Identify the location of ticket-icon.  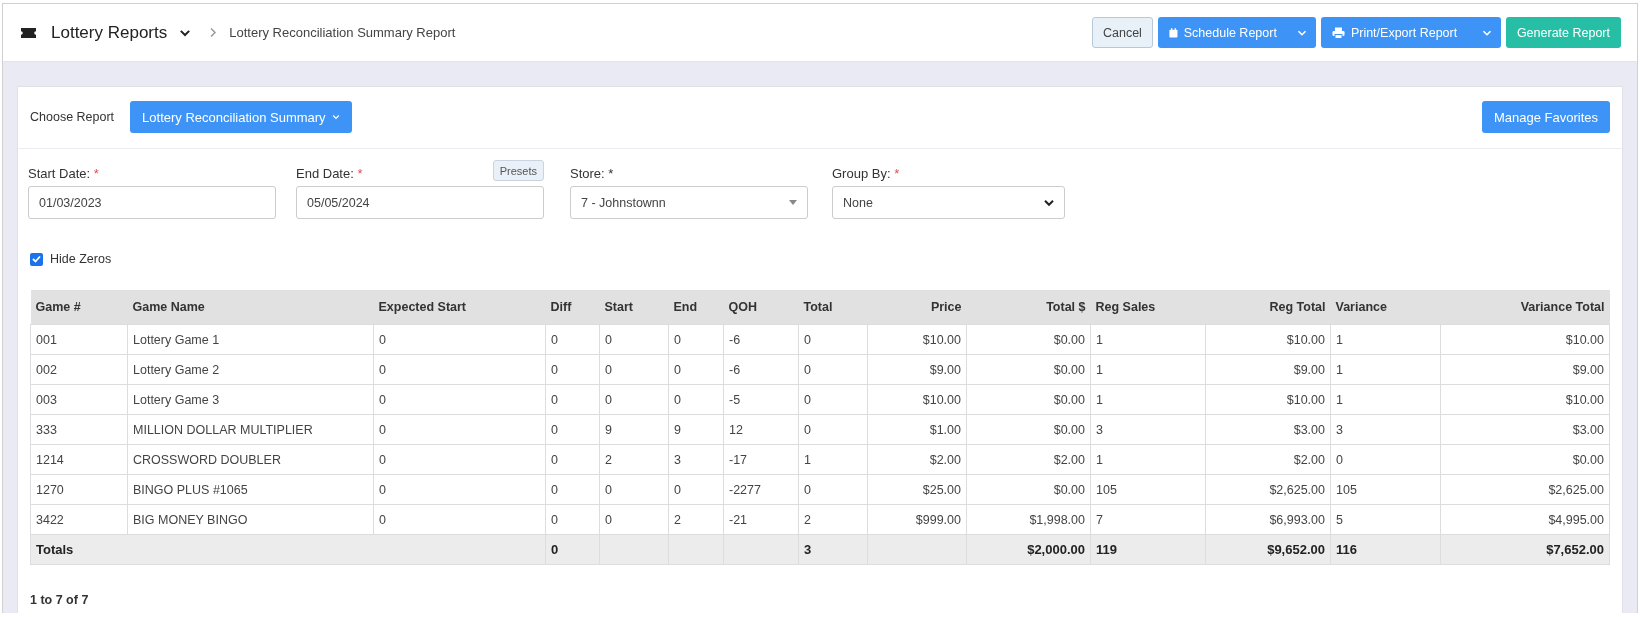
(28, 32).